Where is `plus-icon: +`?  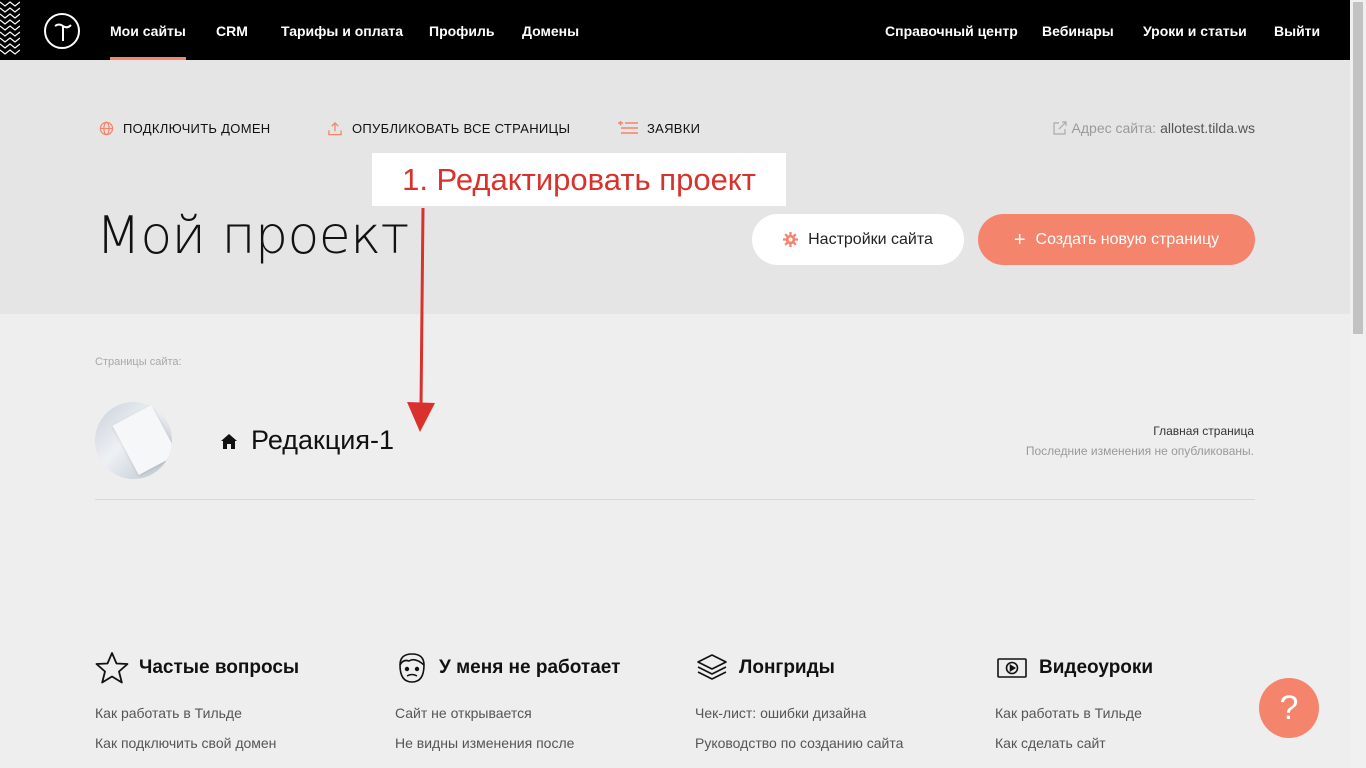 plus-icon: + is located at coordinates (1019, 239).